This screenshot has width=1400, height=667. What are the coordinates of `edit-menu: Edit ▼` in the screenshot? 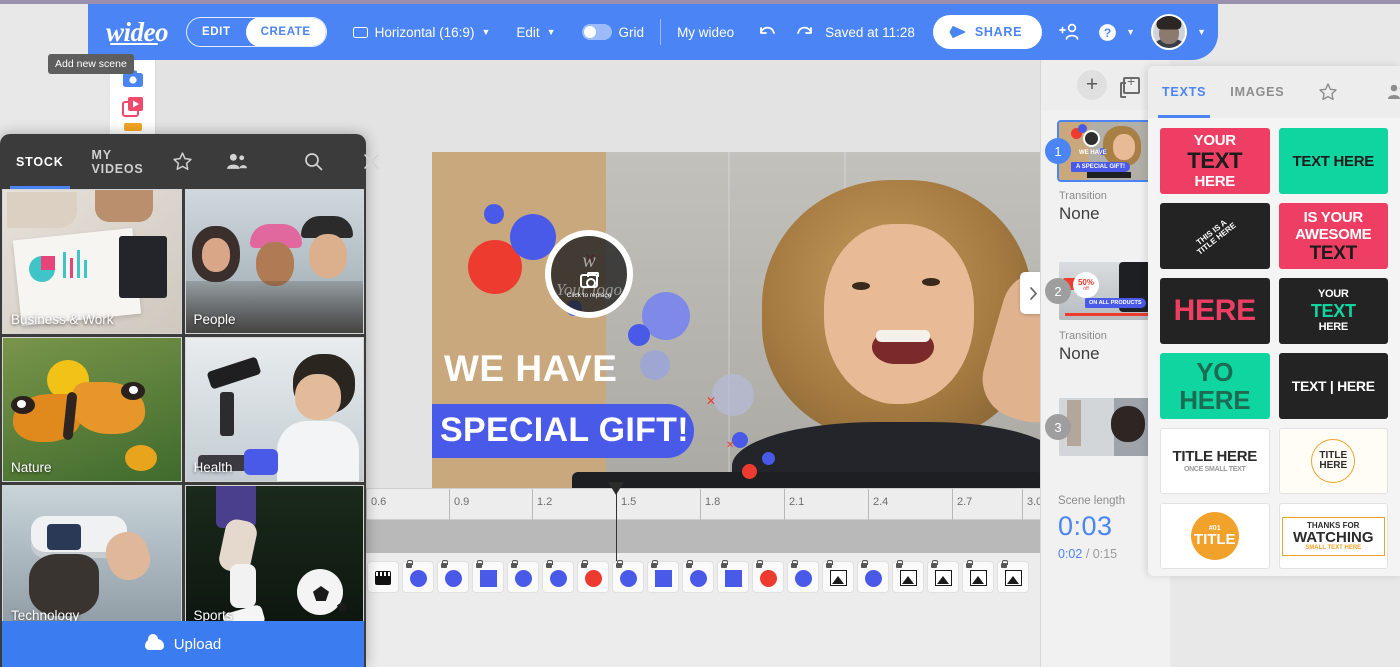 It's located at (535, 32).